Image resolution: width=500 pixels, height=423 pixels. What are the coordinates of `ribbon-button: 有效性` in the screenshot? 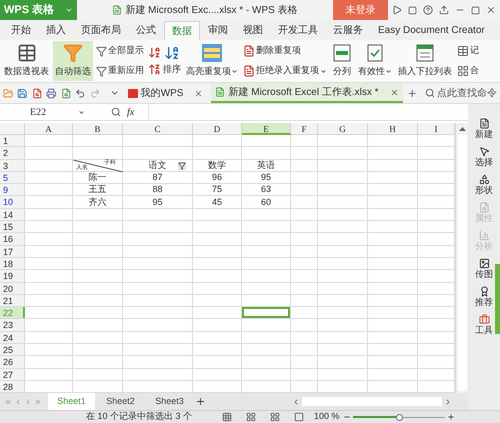 It's located at (375, 61).